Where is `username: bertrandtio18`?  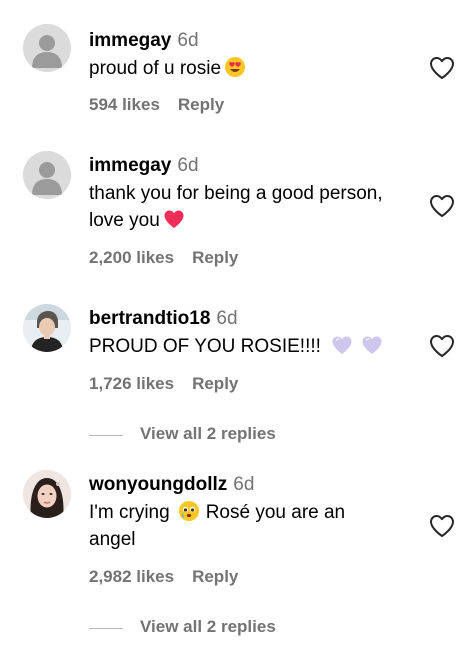
username: bertrandtio18 is located at coordinates (149, 318).